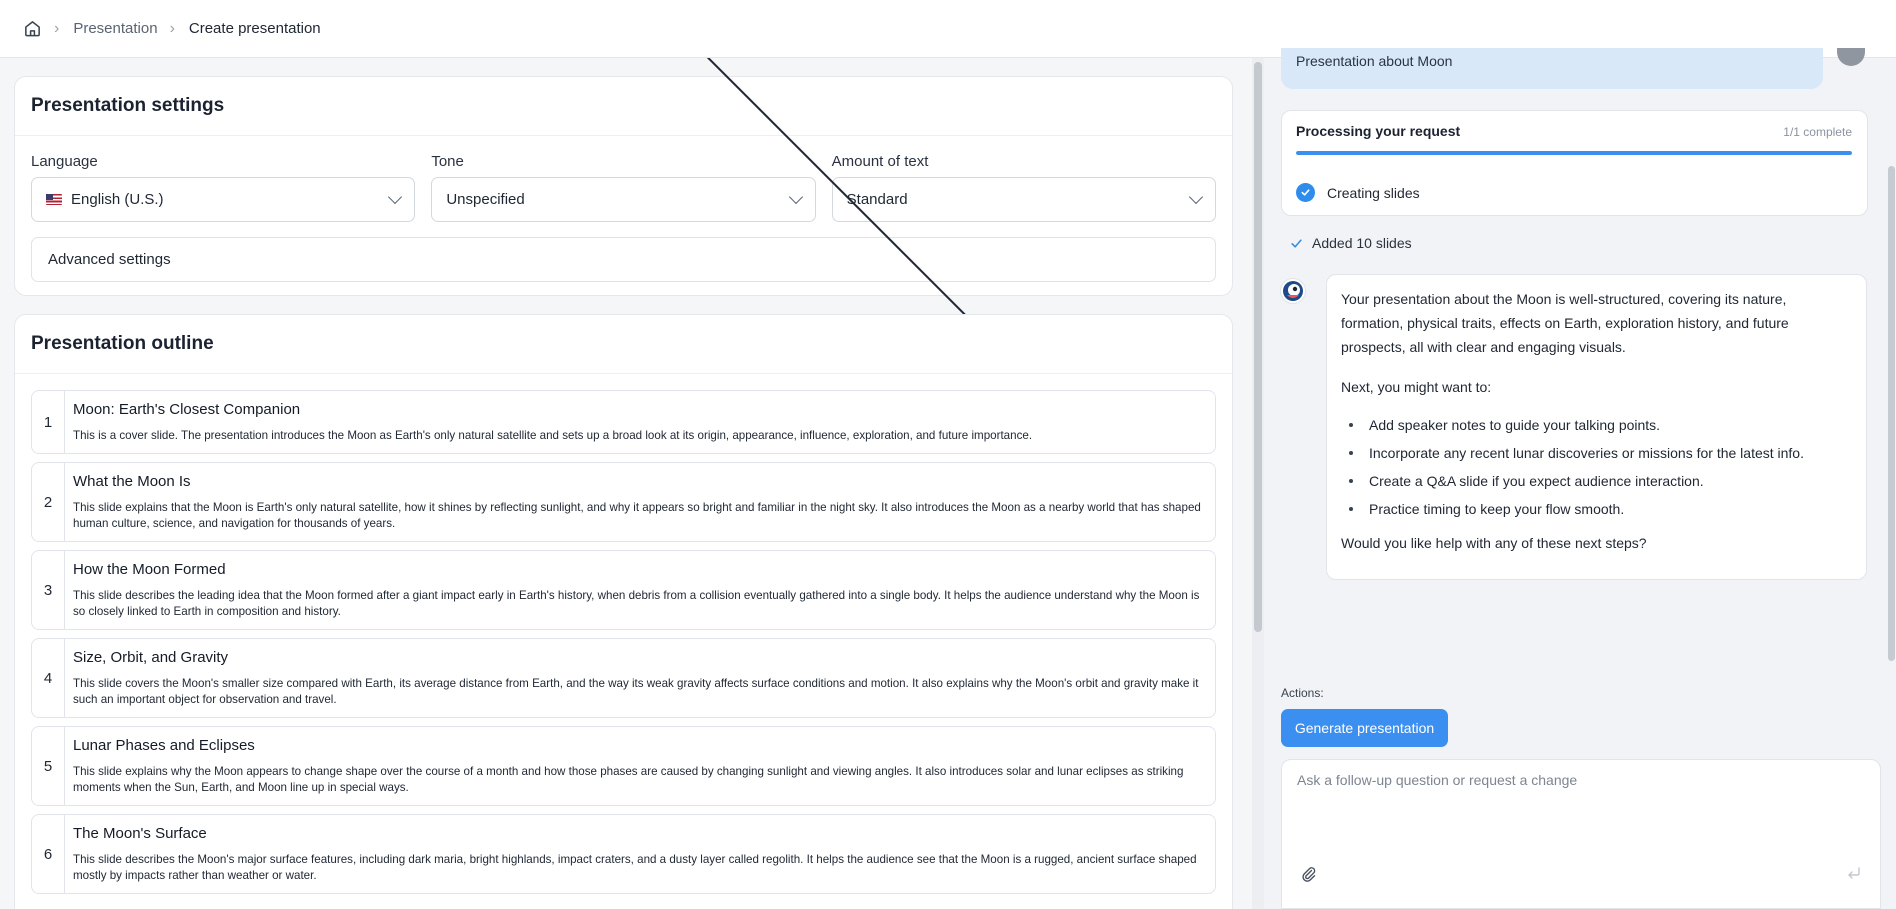 The width and height of the screenshot is (1896, 909). I want to click on process-step: Creating slides, so click(1358, 192).